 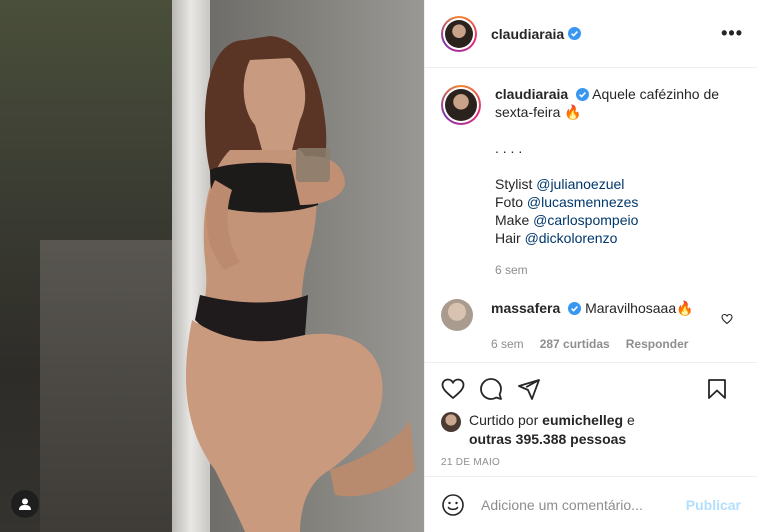 I want to click on heart-icon, so click(x=453, y=389).